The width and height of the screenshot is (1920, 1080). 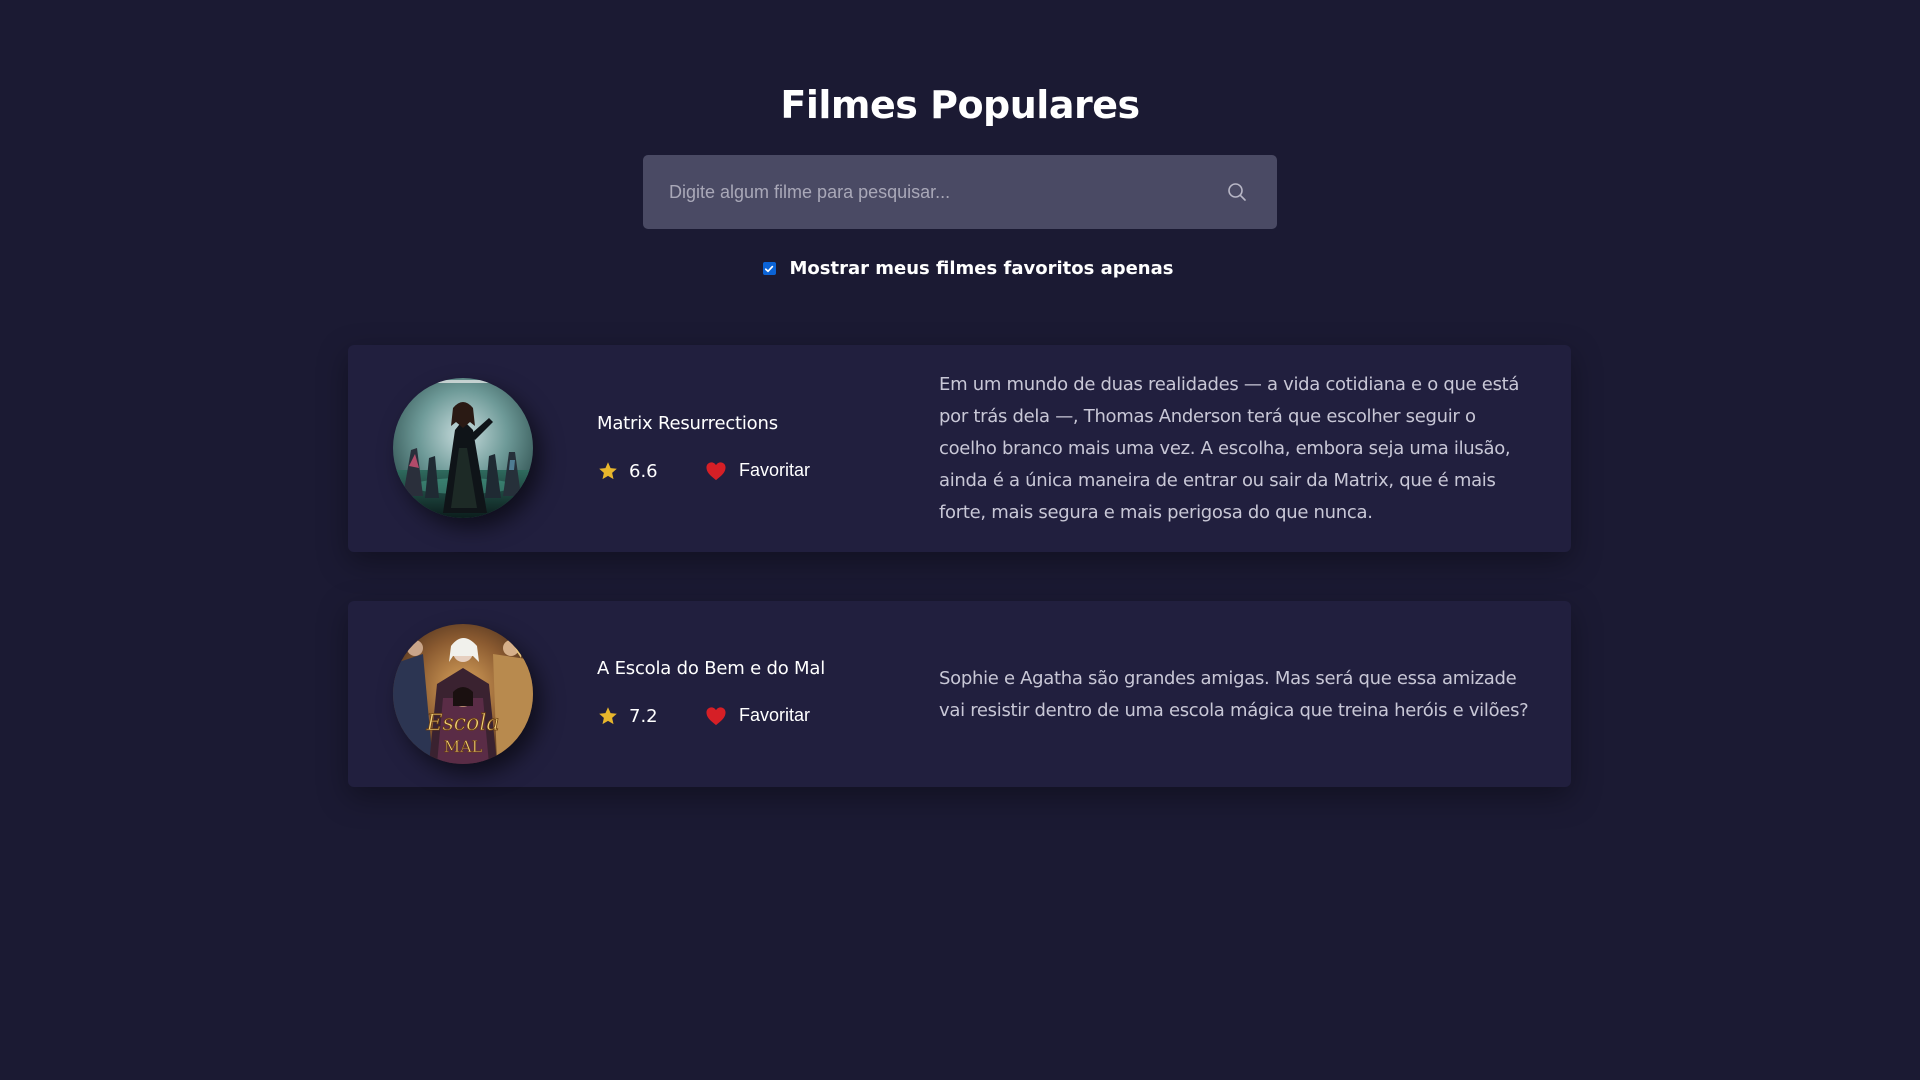 What do you see at coordinates (643, 716) in the screenshot?
I see `rating-value: 7.2` at bounding box center [643, 716].